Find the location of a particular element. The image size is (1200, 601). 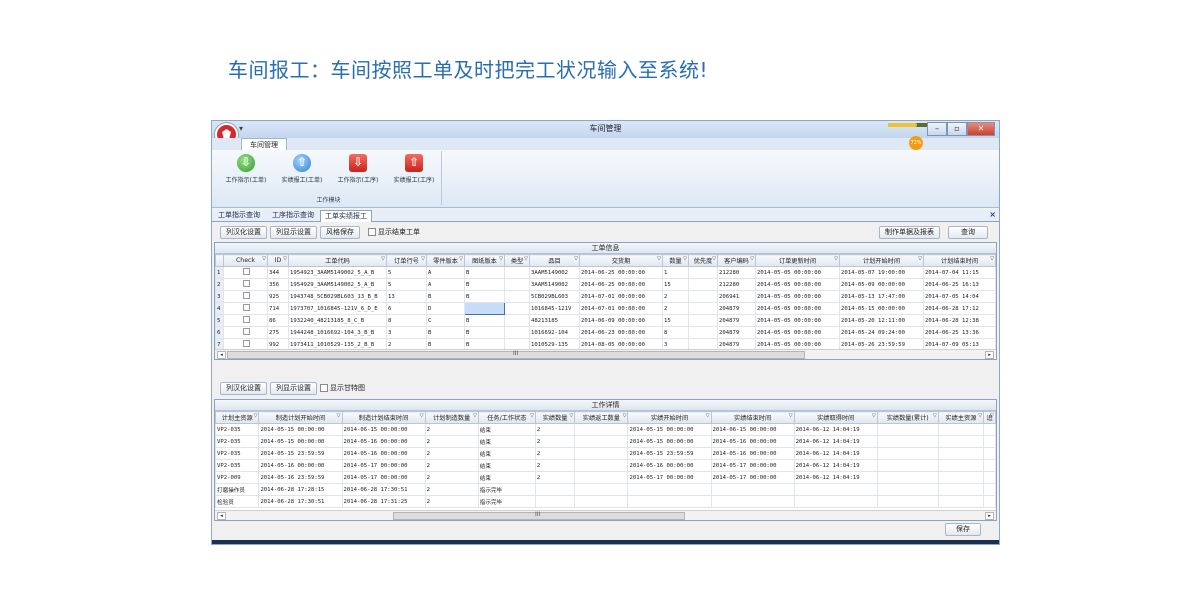

column-header: 计划结束时间 ▽ is located at coordinates (959, 260).